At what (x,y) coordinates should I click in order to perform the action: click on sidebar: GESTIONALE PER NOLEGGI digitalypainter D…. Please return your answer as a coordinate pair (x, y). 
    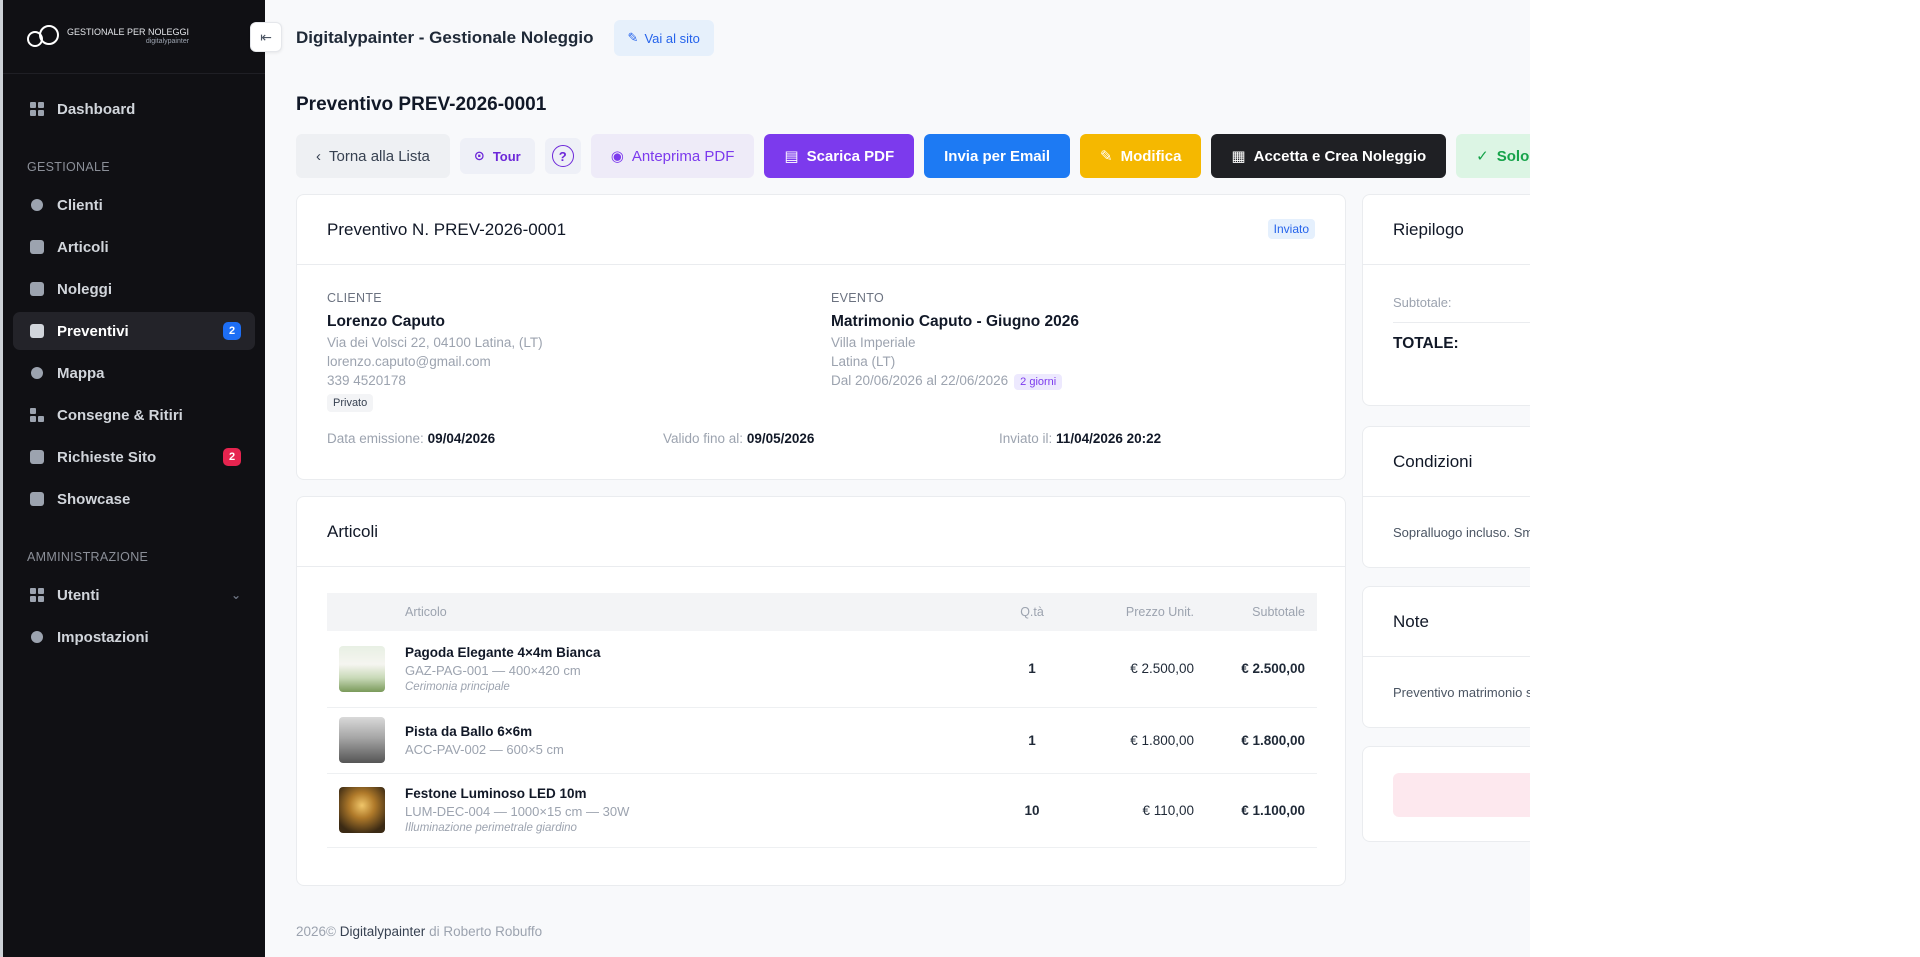
    Looking at the image, I should click on (132, 478).